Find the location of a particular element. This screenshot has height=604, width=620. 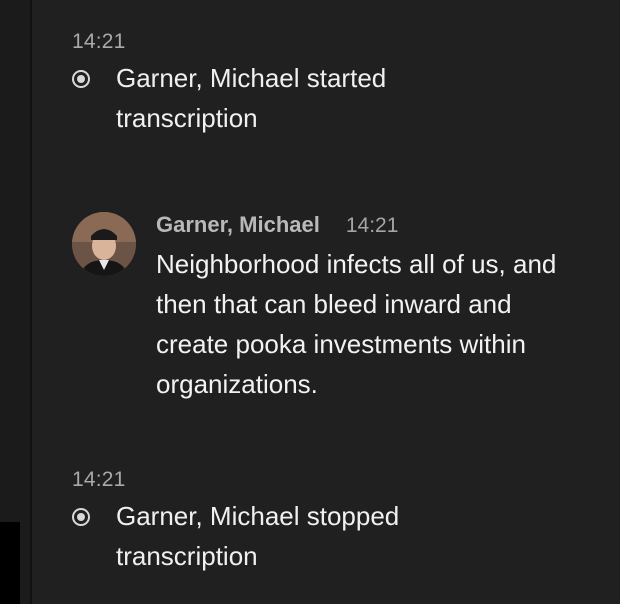

event-row: Garner, Michael started transcription is located at coordinates (332, 100).